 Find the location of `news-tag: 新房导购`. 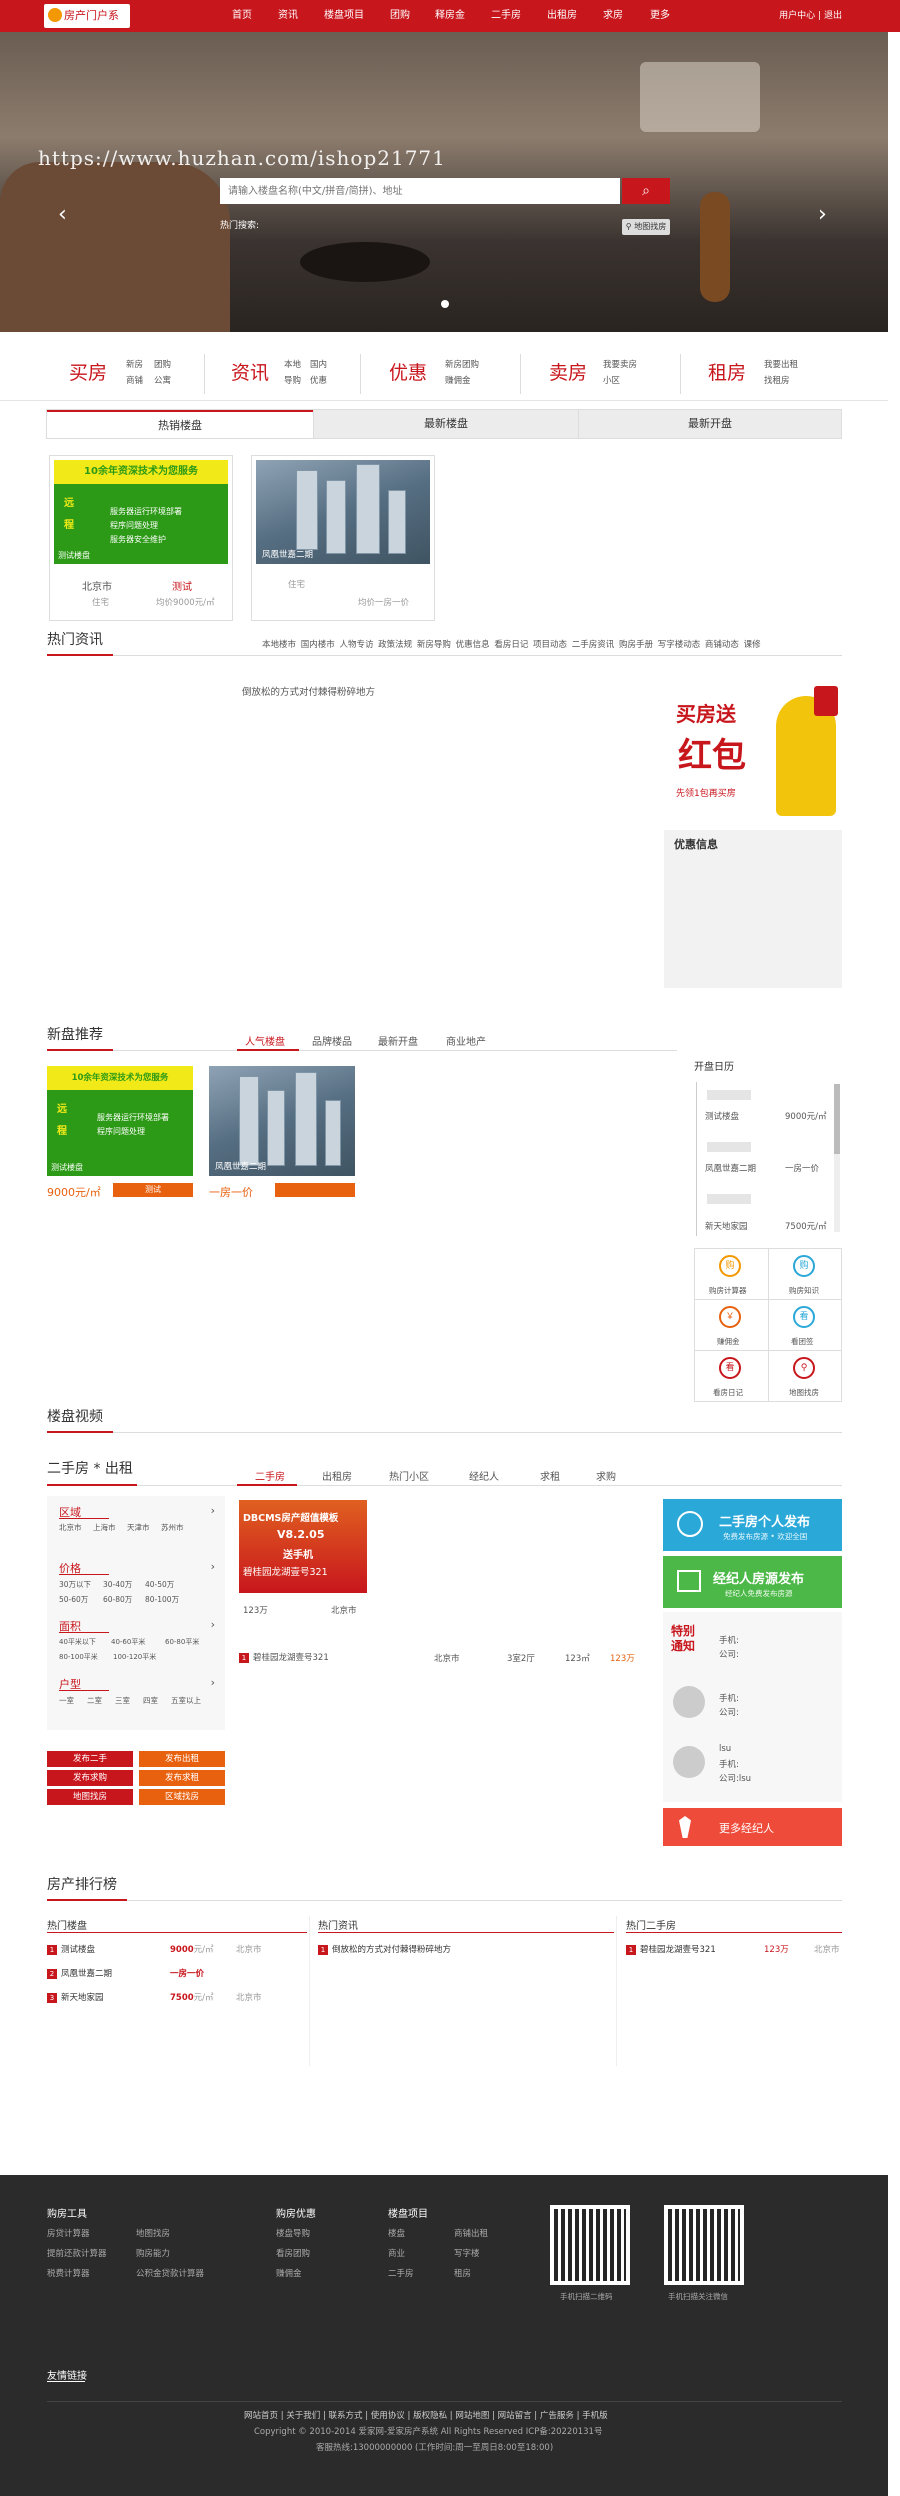

news-tag: 新房导购 is located at coordinates (434, 645).